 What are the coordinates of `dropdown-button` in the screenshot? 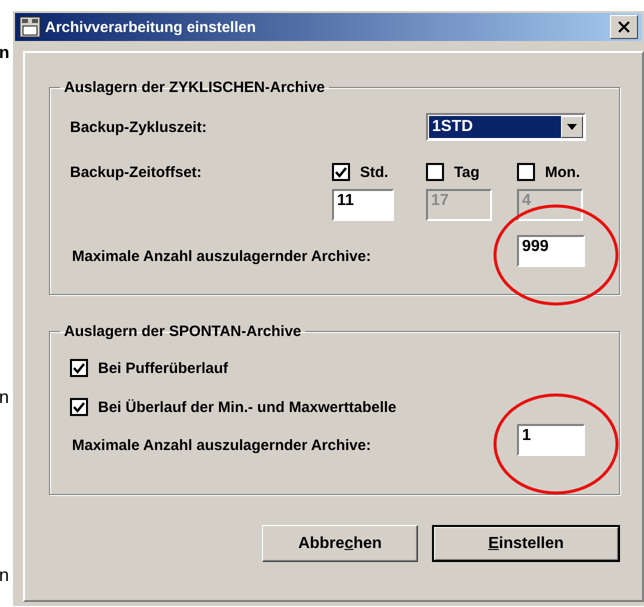 It's located at (572, 127).